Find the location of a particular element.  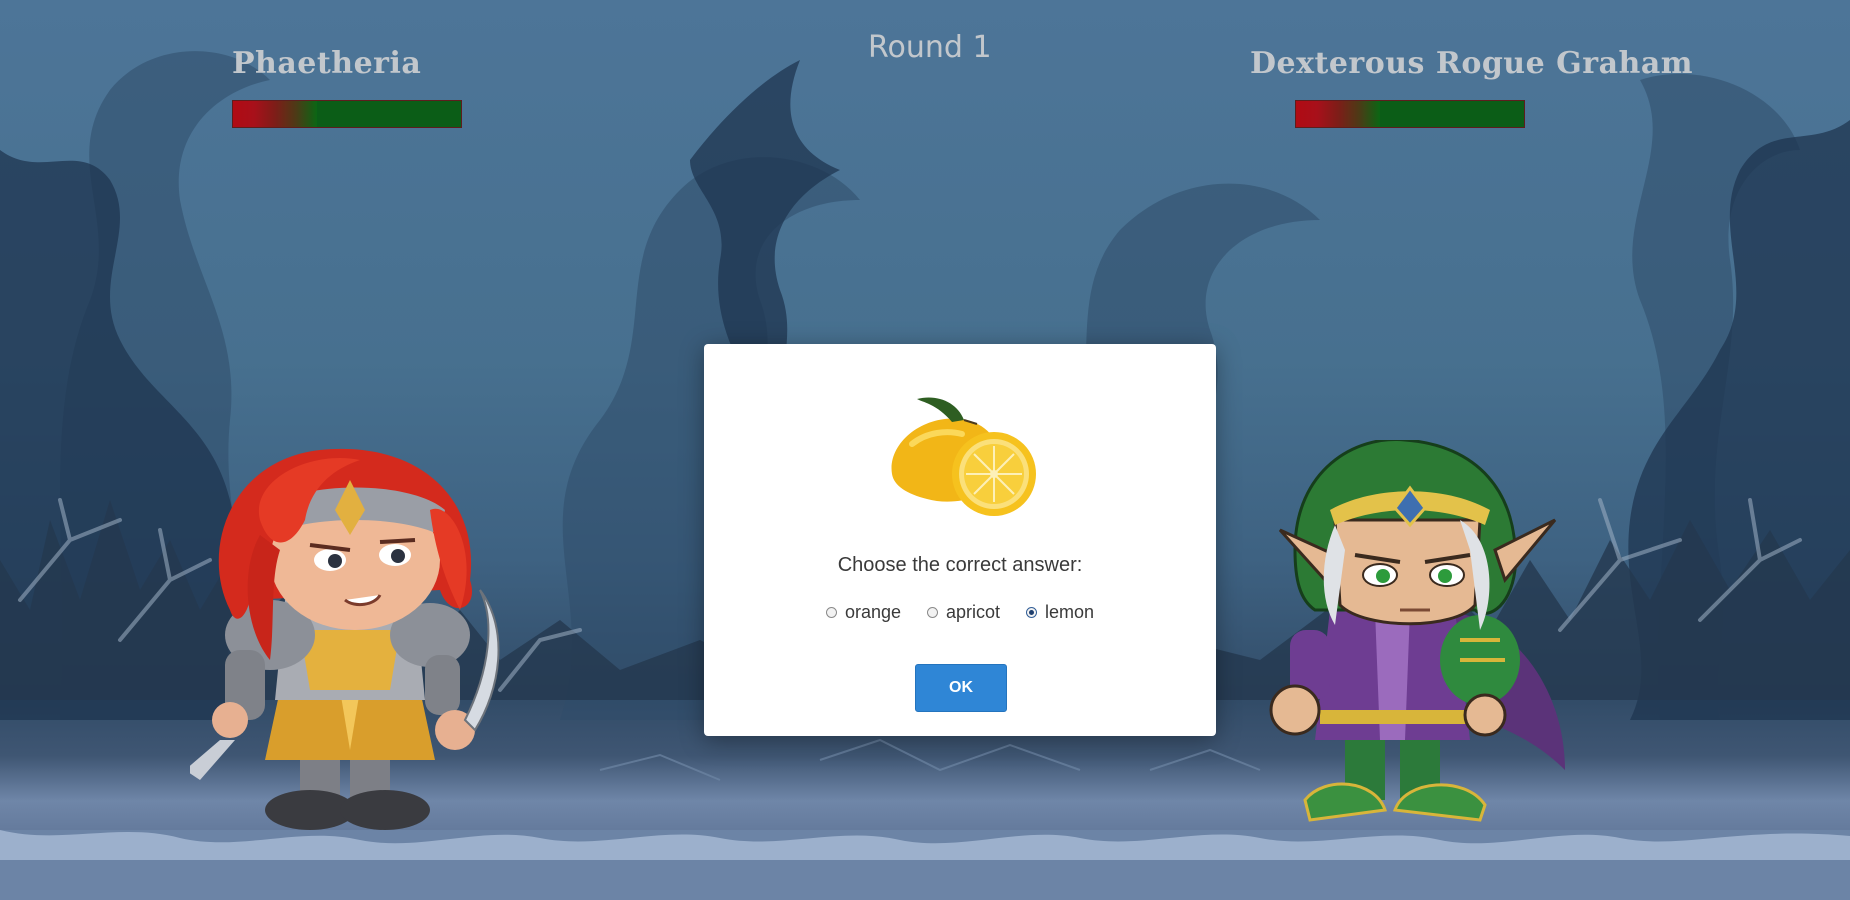

answer-option-orange: orange is located at coordinates (863, 612).